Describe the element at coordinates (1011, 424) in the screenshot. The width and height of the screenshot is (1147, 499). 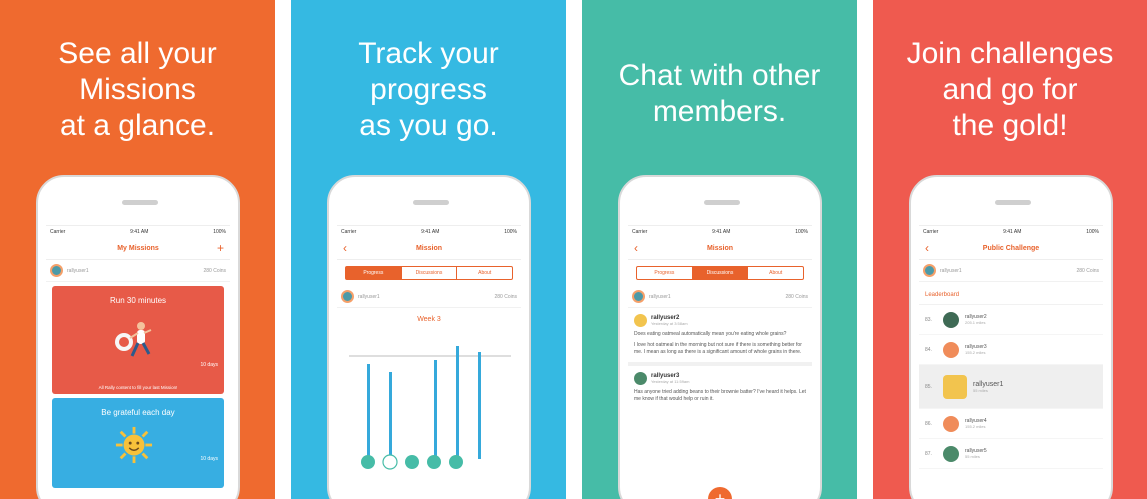
I see `leaderboard-row: 86. rallyuser4 155.2 miles` at that location.